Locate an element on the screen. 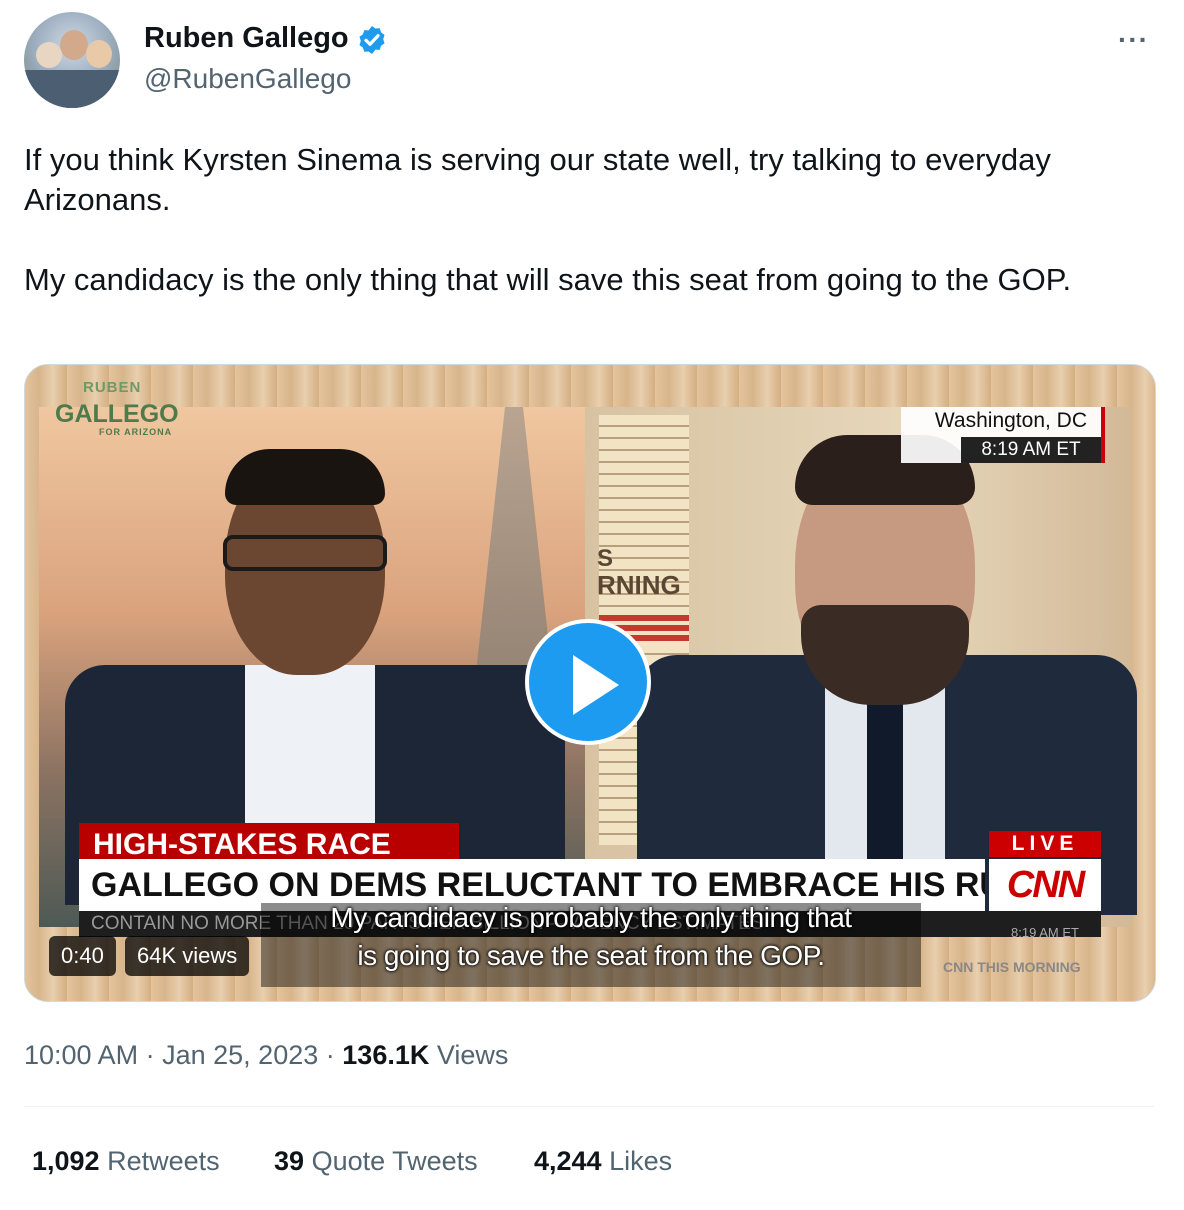  avatar-photo-man is located at coordinates (74, 45).